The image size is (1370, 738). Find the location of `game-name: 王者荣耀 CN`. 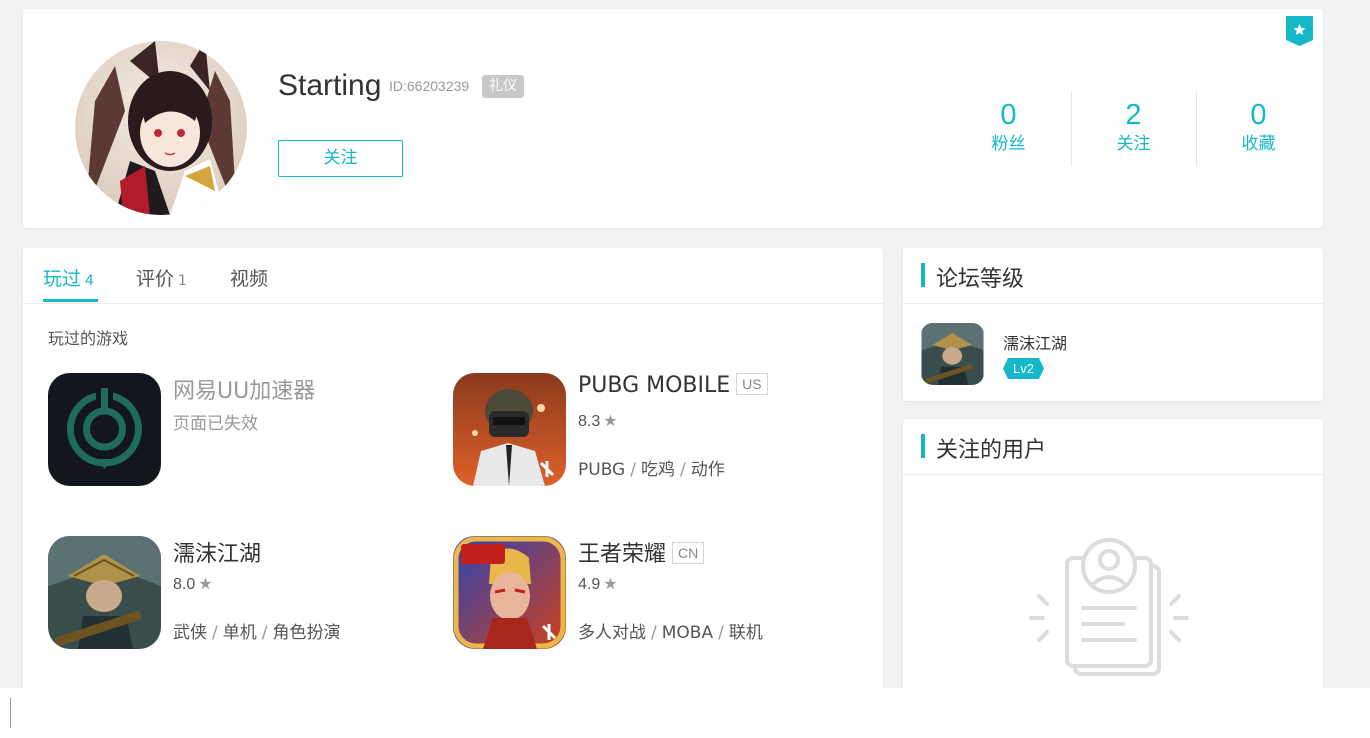

game-name: 王者荣耀 CN is located at coordinates (641, 552).